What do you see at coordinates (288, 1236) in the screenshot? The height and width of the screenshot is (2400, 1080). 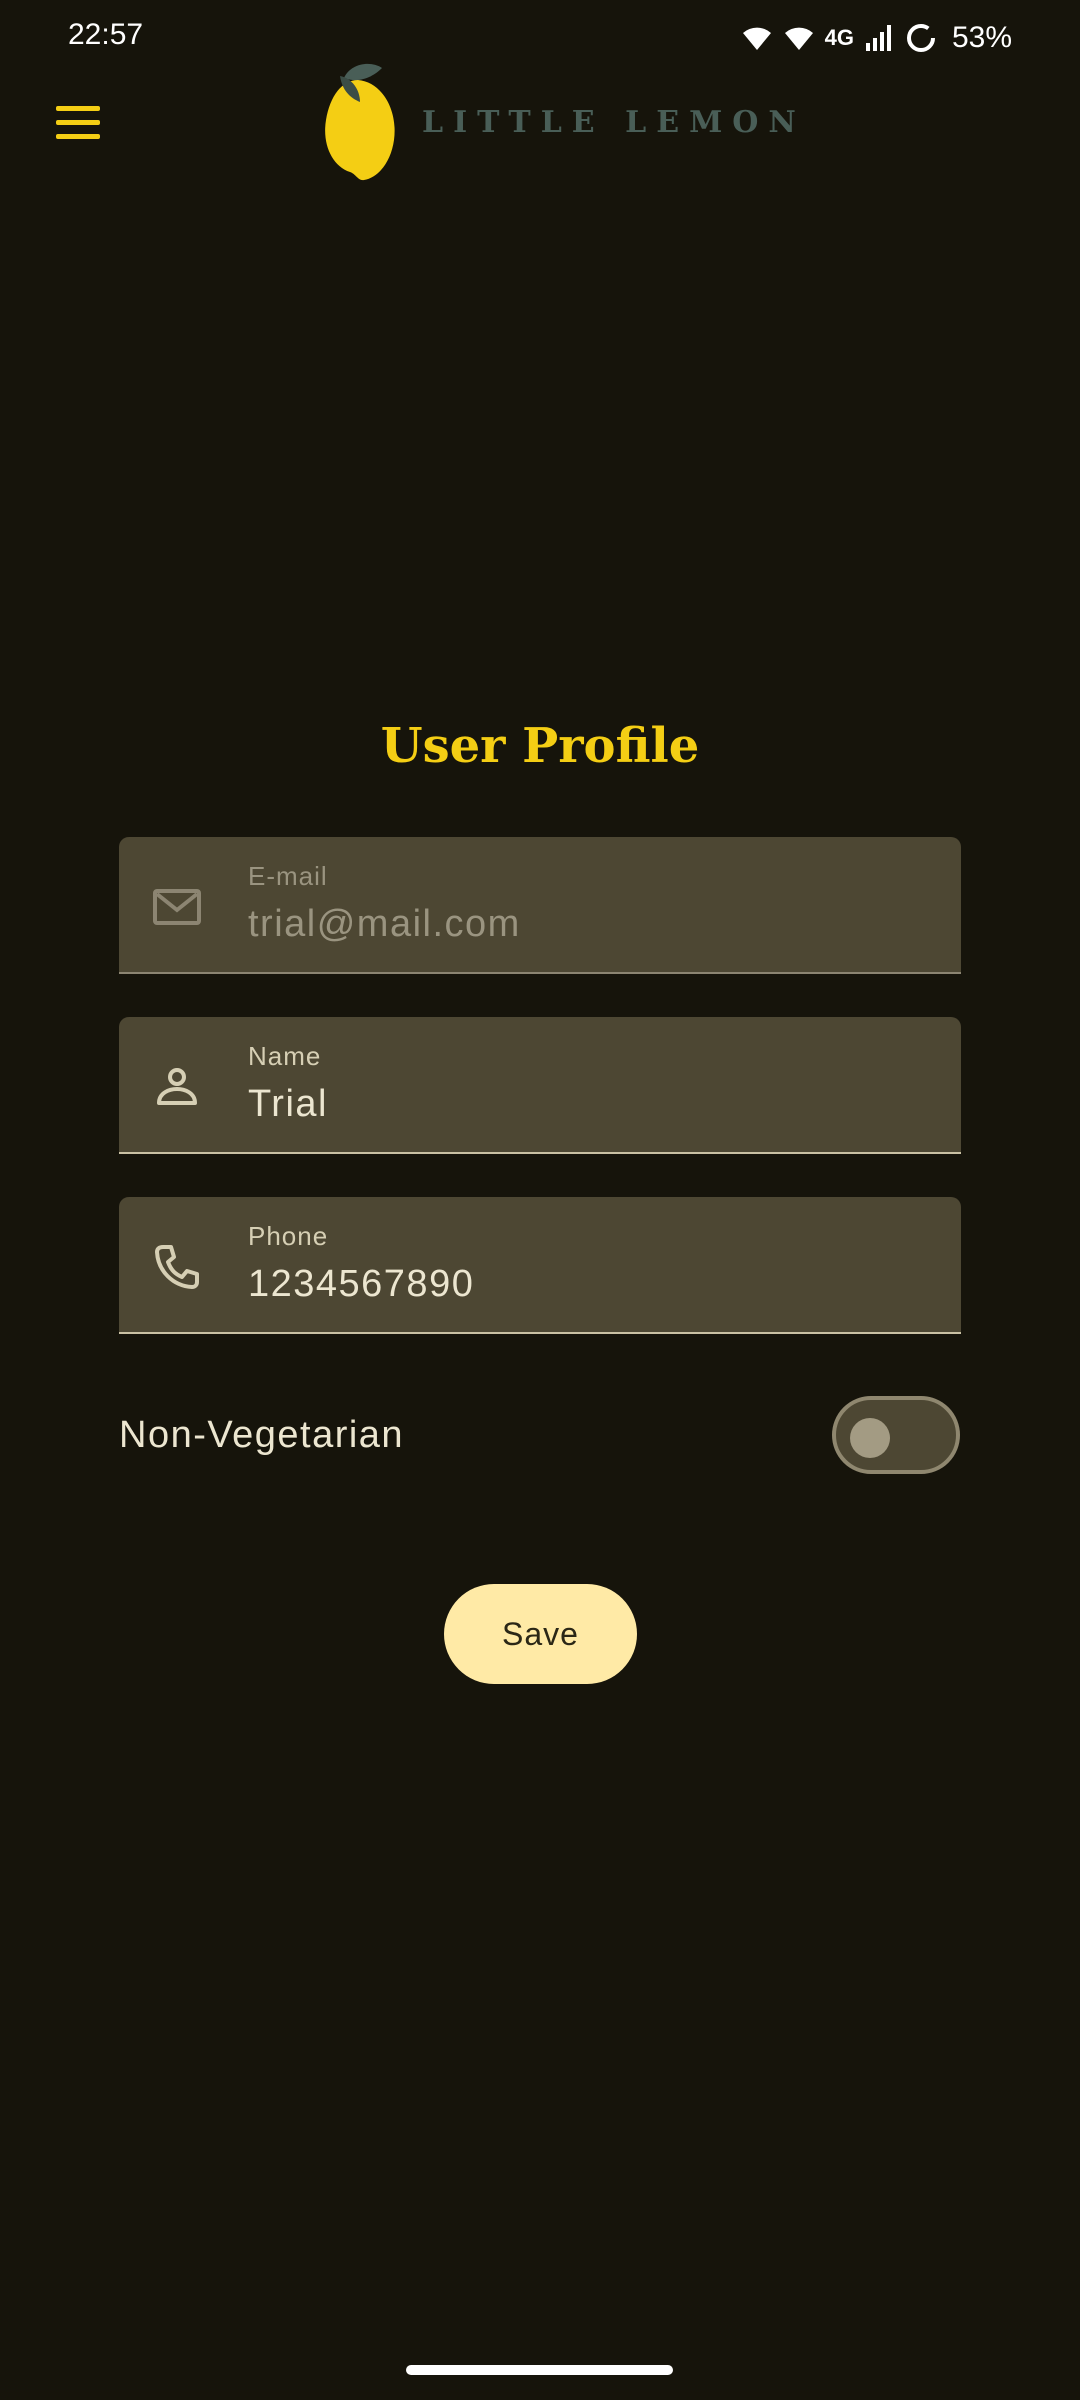 I see `phone-label: Phone` at bounding box center [288, 1236].